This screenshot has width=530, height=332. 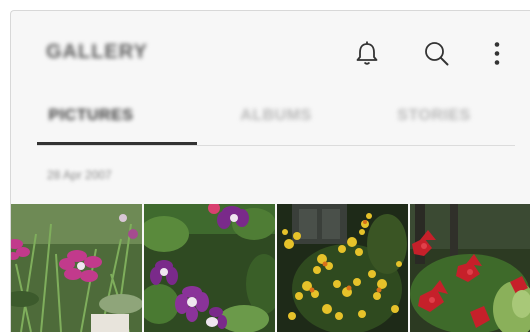 What do you see at coordinates (497, 54) in the screenshot?
I see `more-options-icon` at bounding box center [497, 54].